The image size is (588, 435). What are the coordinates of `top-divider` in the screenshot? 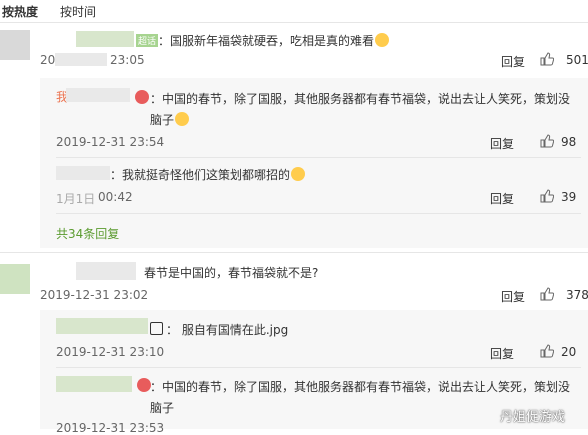 It's located at (294, 22).